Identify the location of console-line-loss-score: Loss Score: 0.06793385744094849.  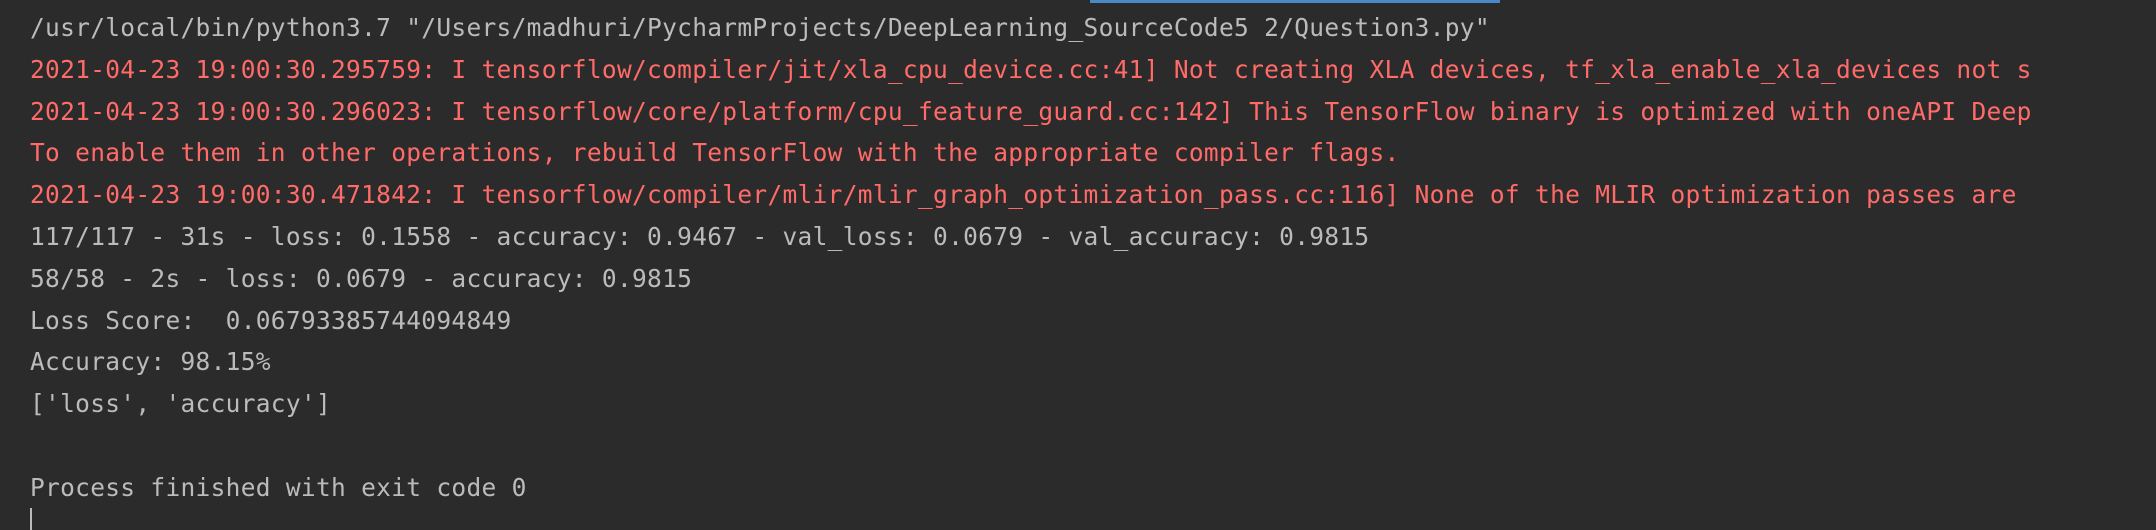
(271, 320).